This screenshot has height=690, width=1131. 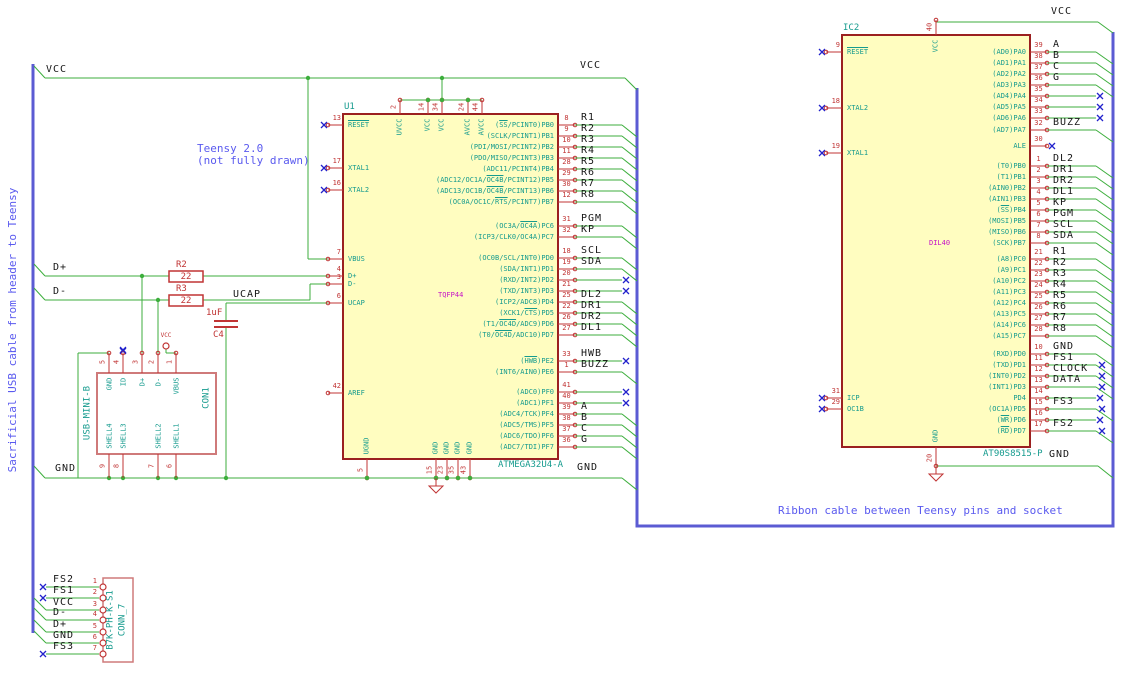 What do you see at coordinates (1019, 398) in the screenshot?
I see `pin-name-text: PD4` at bounding box center [1019, 398].